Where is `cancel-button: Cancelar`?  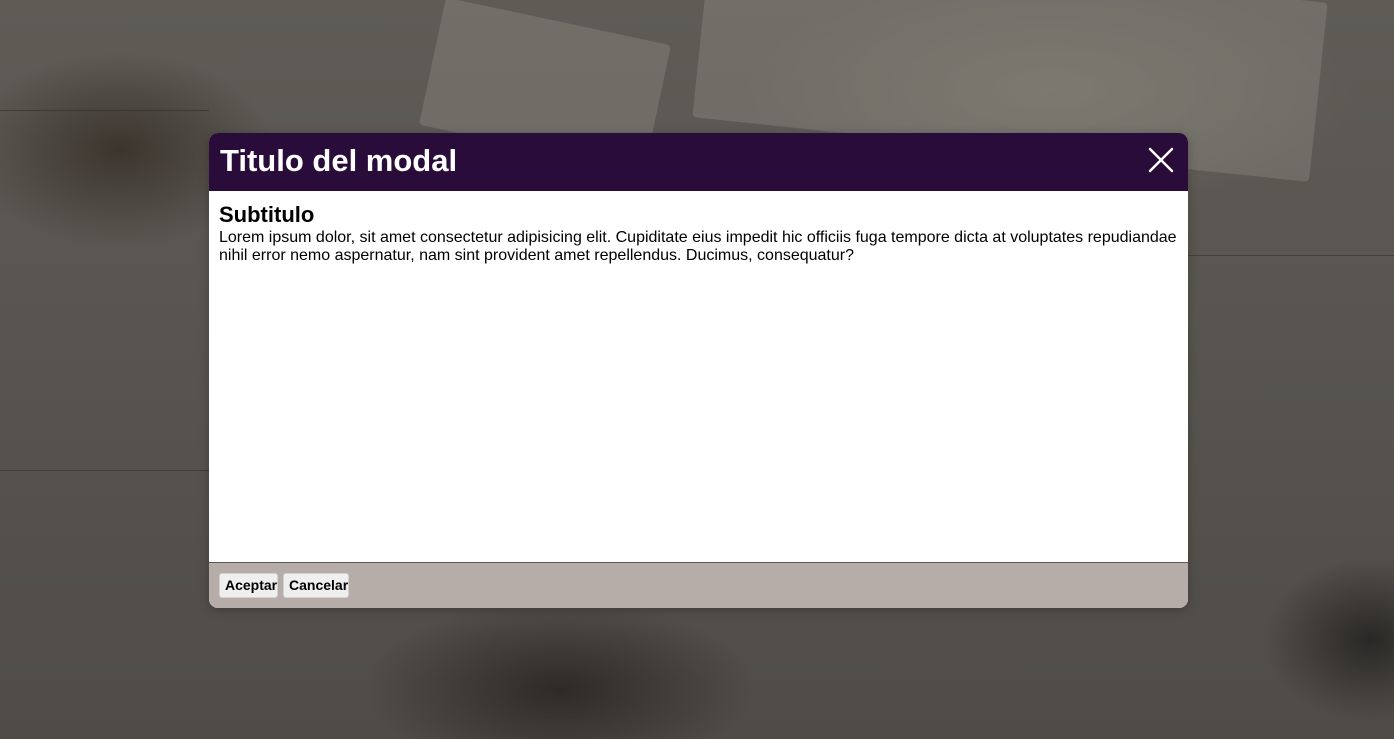
cancel-button: Cancelar is located at coordinates (316, 585).